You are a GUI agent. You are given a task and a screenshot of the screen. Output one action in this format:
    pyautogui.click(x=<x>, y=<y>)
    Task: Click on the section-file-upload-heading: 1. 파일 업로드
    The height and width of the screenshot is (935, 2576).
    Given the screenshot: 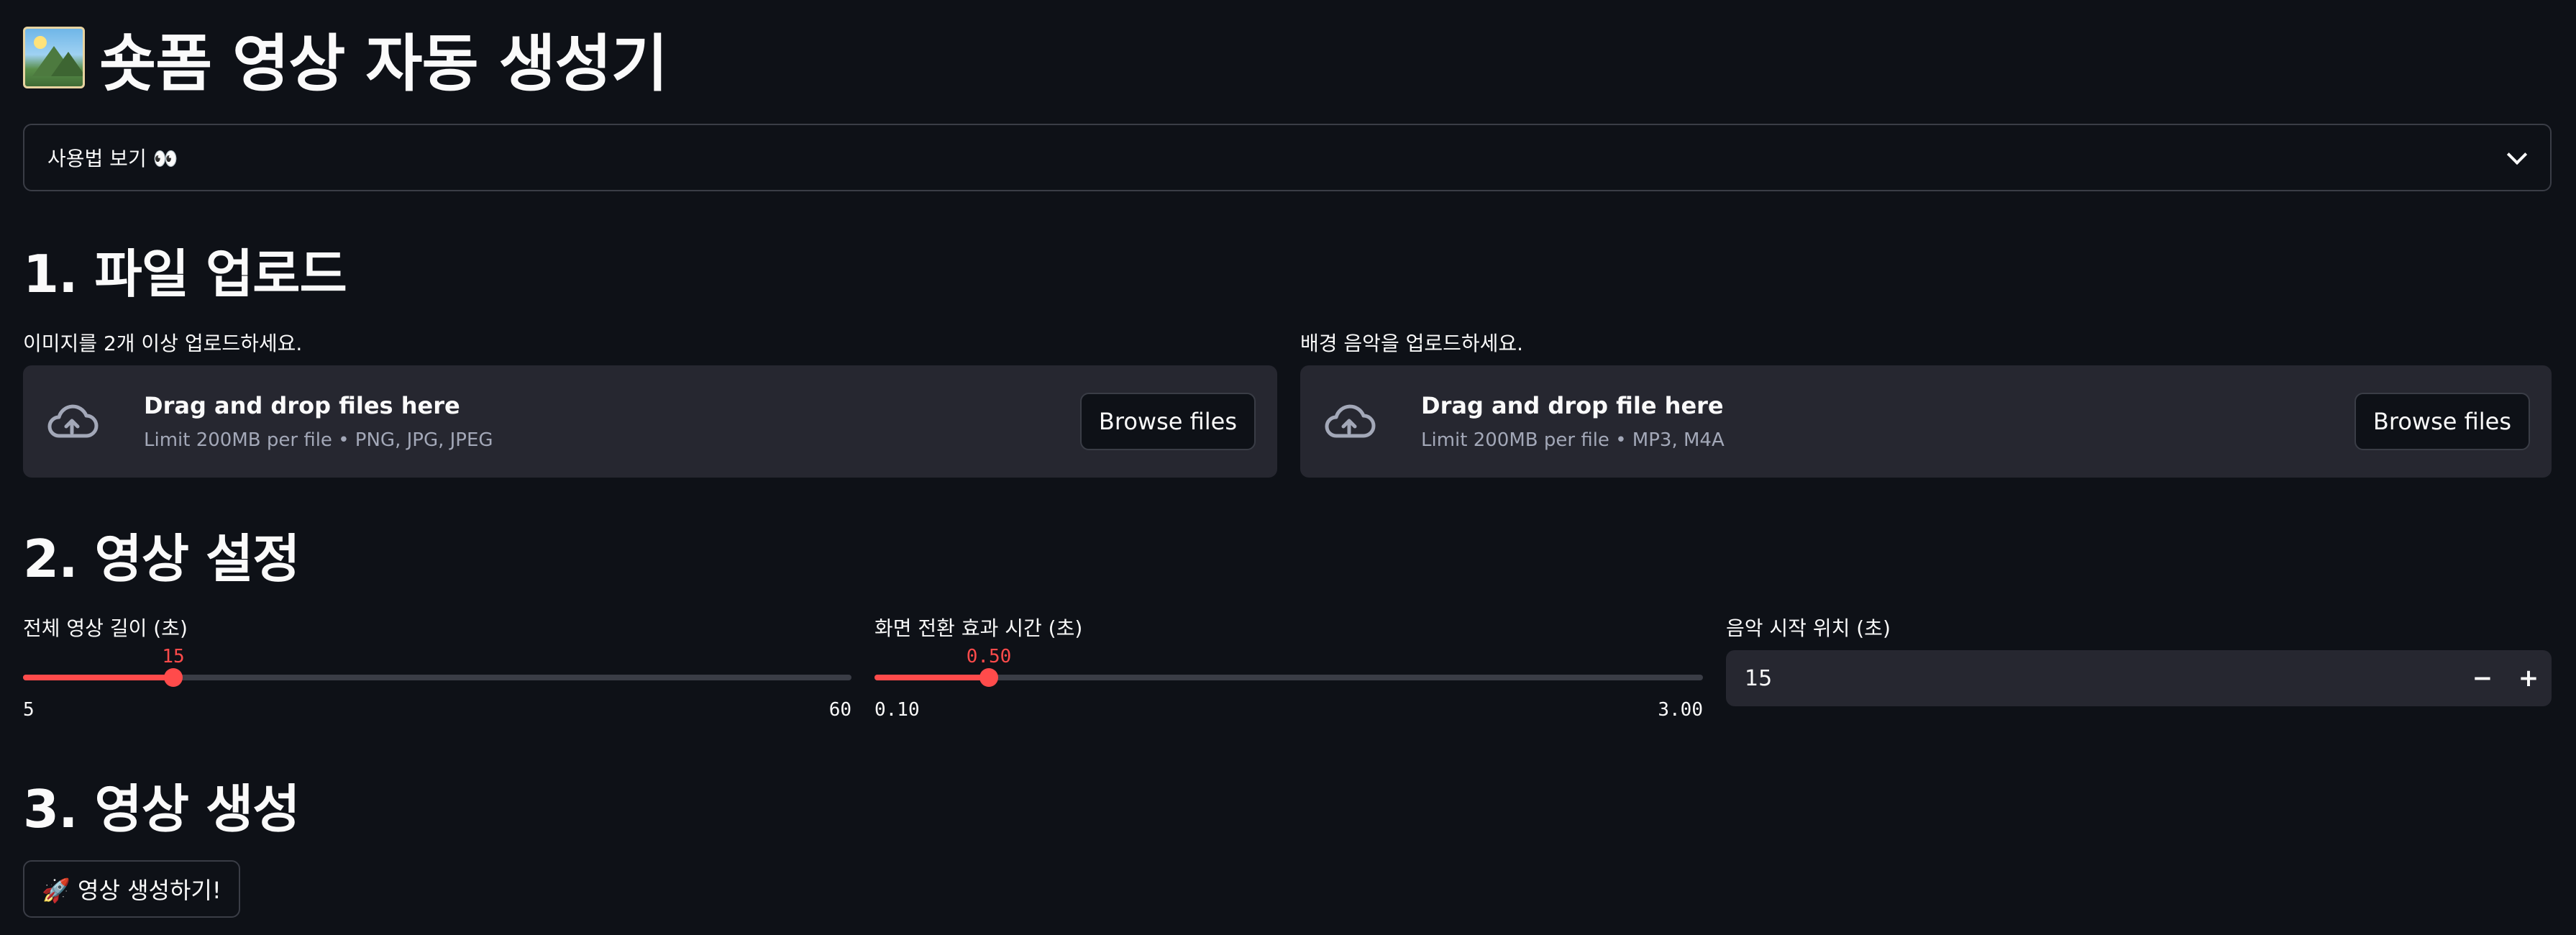 What is the action you would take?
    pyautogui.click(x=185, y=274)
    